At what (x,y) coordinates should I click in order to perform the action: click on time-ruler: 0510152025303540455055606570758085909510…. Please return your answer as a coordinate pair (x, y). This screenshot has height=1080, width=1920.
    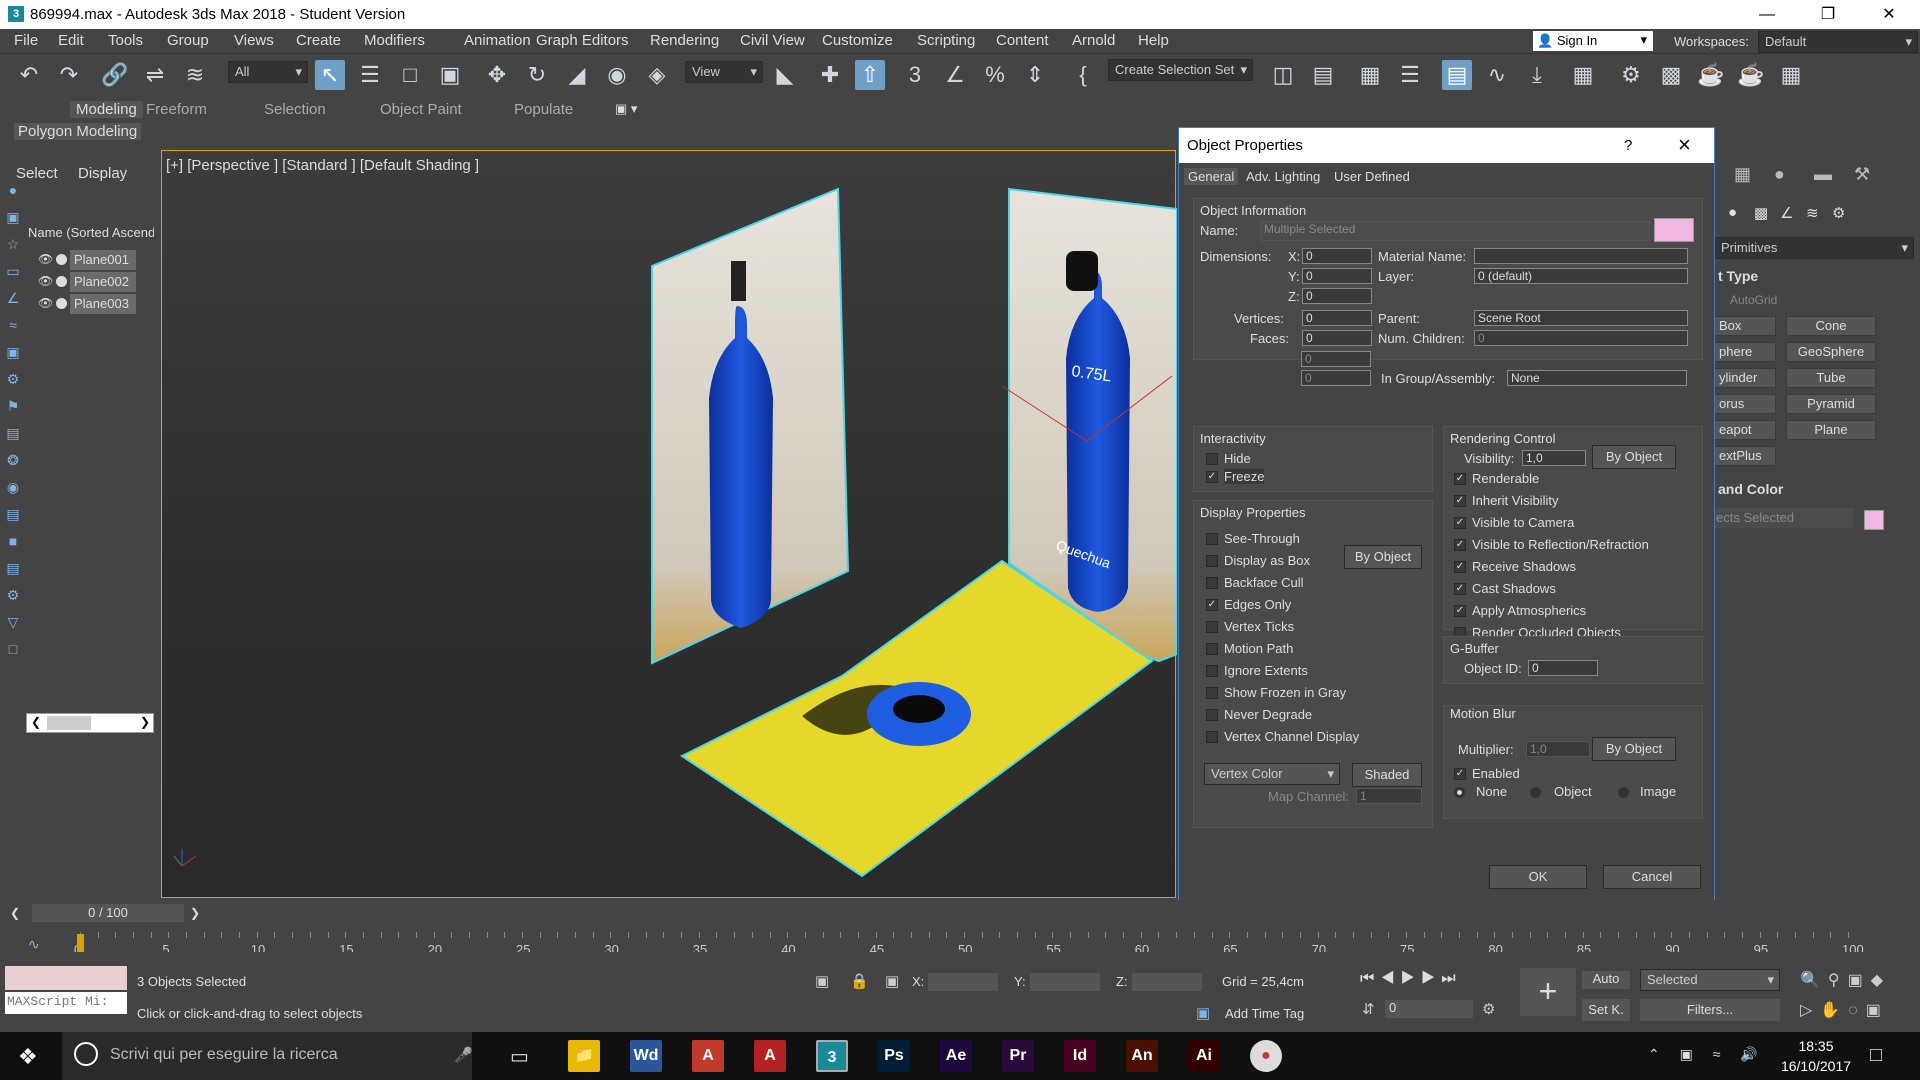
    Looking at the image, I should click on (960, 938).